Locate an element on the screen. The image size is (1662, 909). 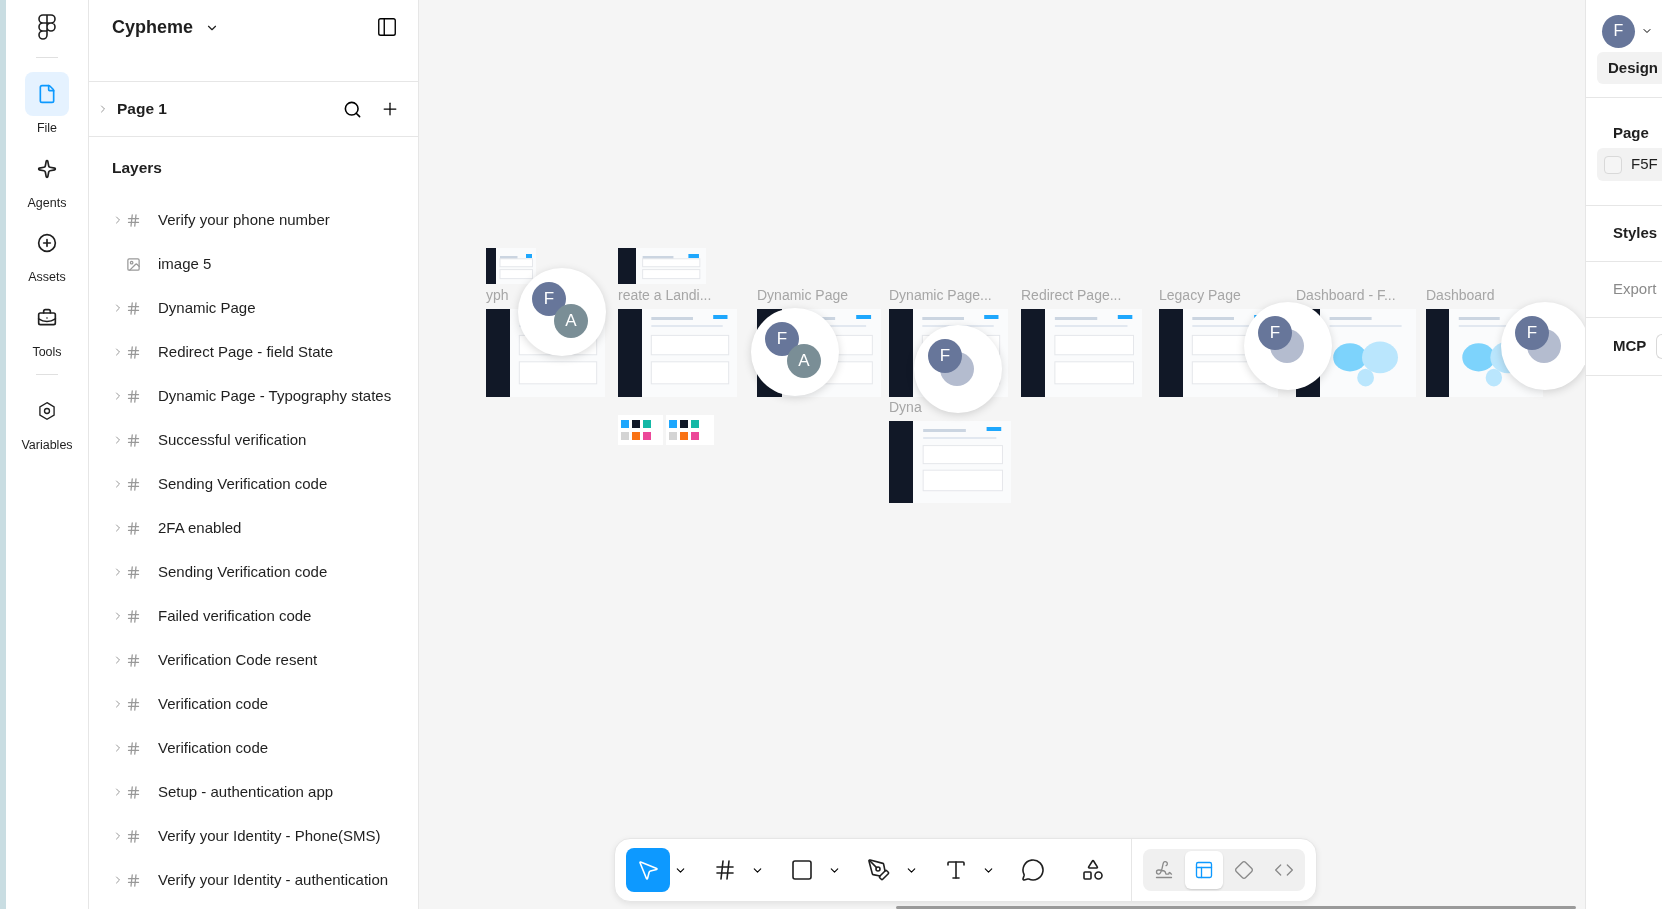
layer-row: Dynamic Page - Typography states is located at coordinates (253, 396).